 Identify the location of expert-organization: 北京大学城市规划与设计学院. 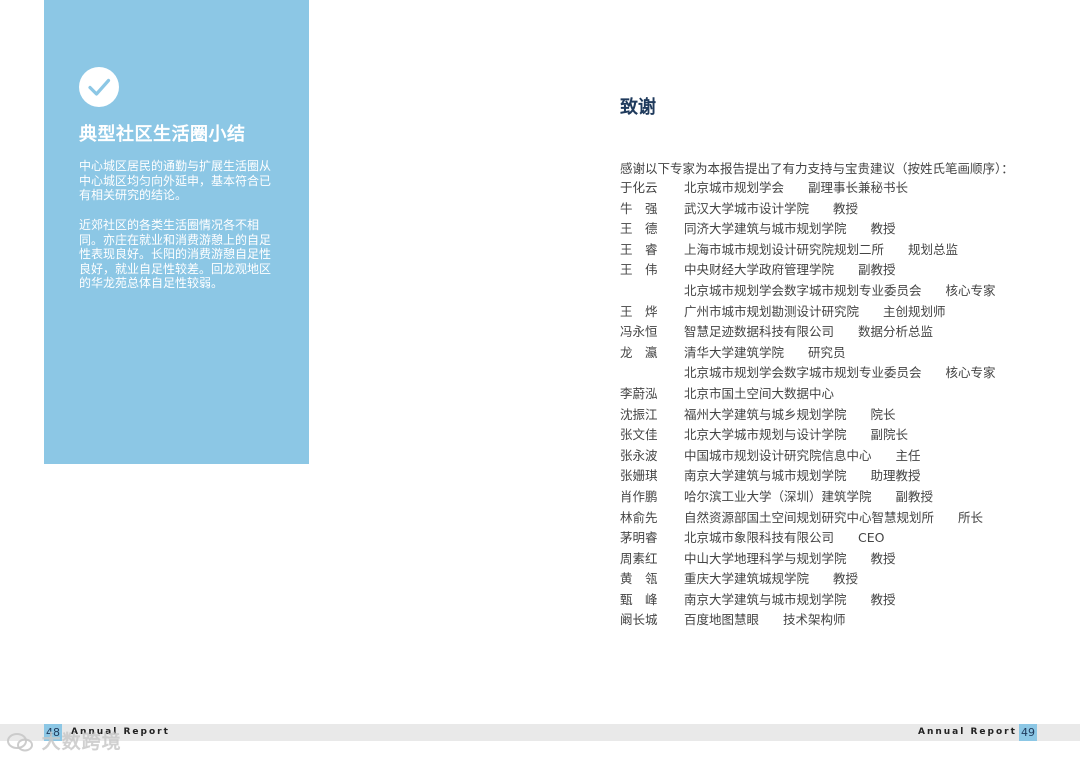
(765, 435).